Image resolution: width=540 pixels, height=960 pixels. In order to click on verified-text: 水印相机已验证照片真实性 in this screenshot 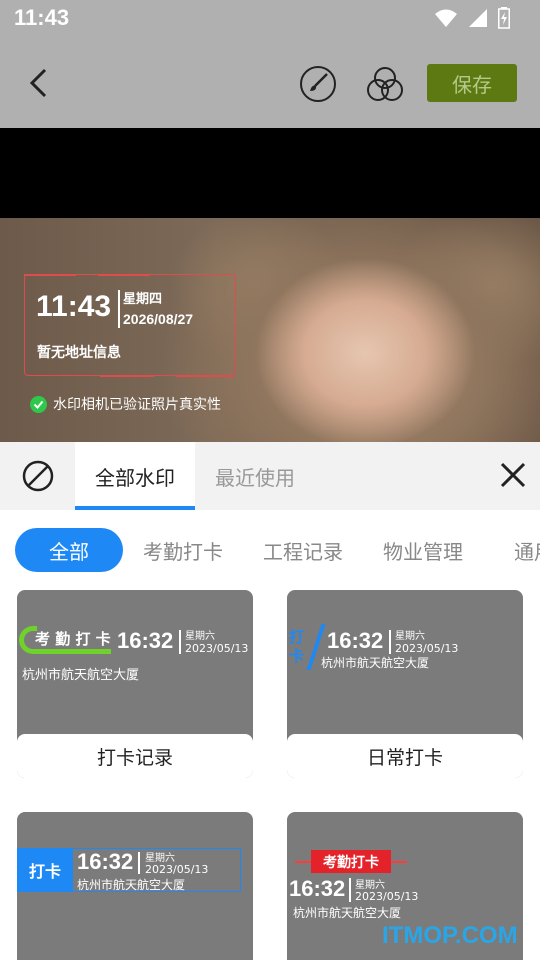, I will do `click(137, 405)`.